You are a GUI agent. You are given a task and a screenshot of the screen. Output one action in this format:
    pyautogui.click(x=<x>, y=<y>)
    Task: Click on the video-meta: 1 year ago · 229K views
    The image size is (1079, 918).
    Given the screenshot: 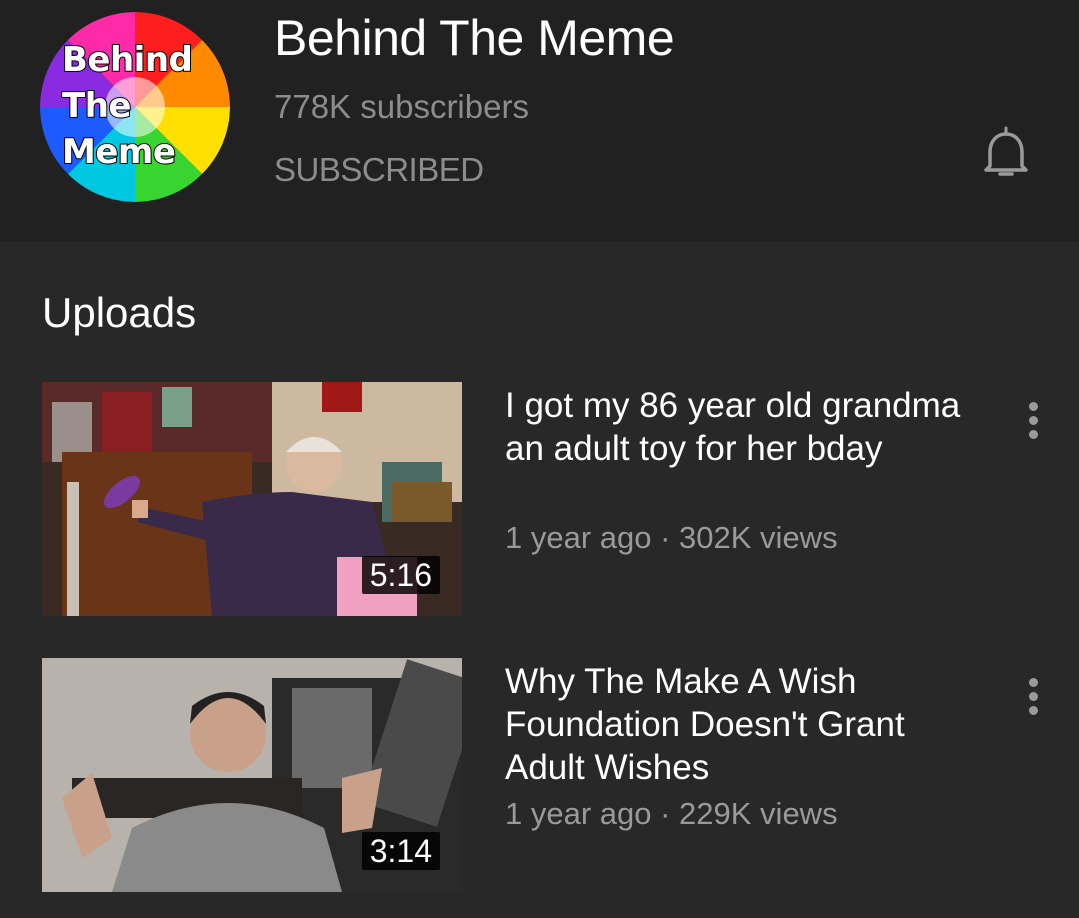 What is the action you would take?
    pyautogui.click(x=671, y=813)
    